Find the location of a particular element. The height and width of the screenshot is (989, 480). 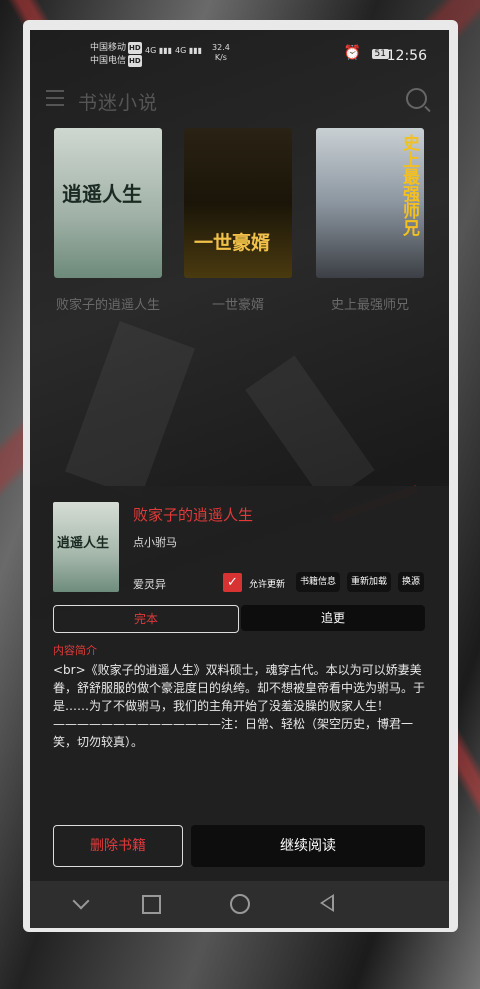

app-header: 书迷小说 is located at coordinates (239, 101).